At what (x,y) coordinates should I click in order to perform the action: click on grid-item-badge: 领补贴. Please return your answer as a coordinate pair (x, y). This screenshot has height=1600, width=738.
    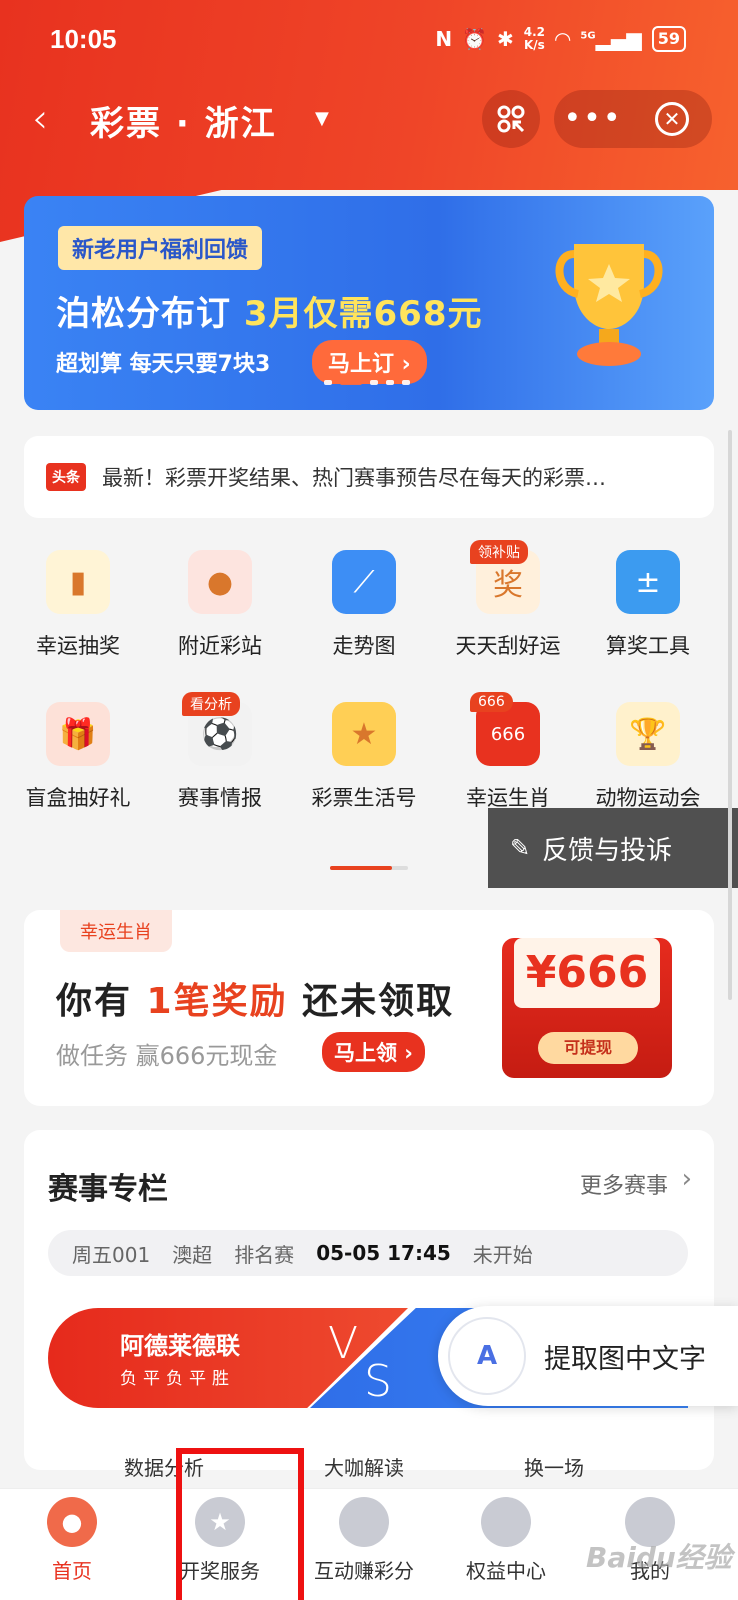
    Looking at the image, I should click on (499, 552).